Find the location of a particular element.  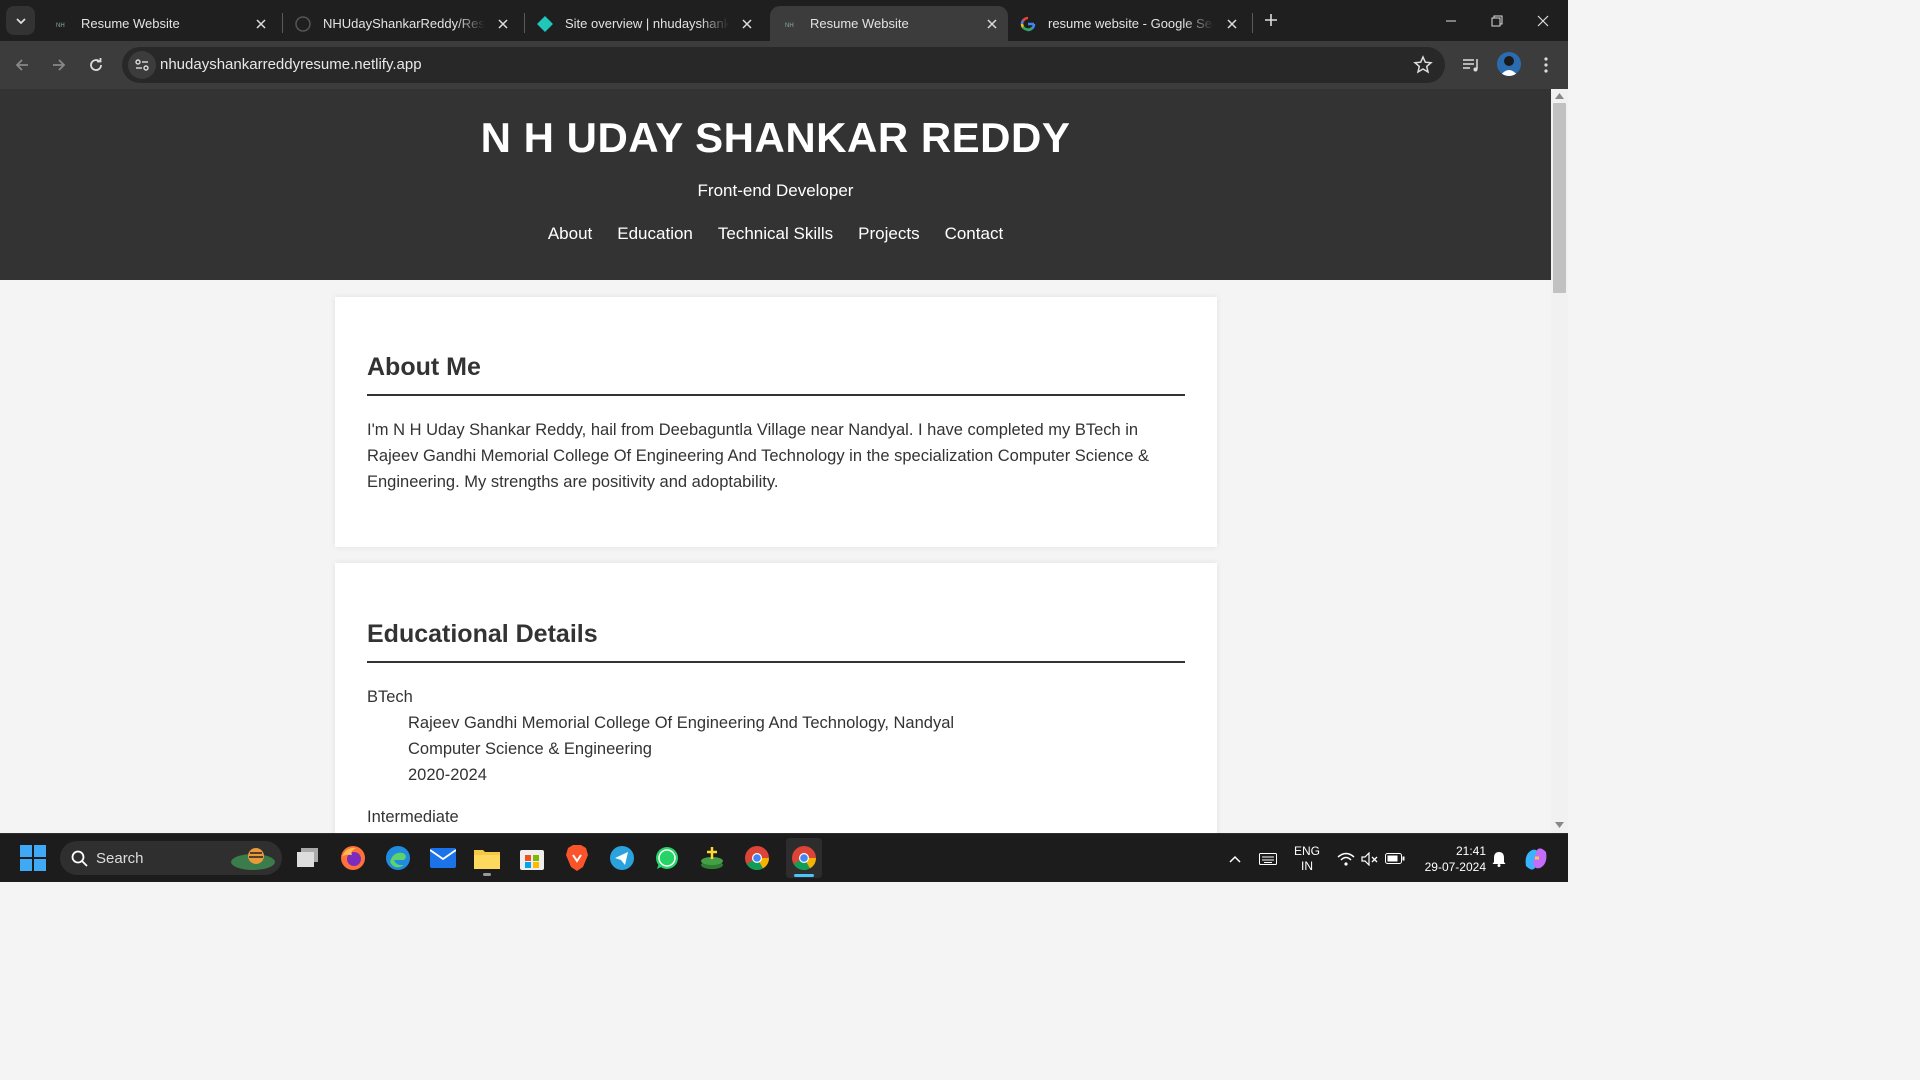

minimize-button is located at coordinates (1451, 20).